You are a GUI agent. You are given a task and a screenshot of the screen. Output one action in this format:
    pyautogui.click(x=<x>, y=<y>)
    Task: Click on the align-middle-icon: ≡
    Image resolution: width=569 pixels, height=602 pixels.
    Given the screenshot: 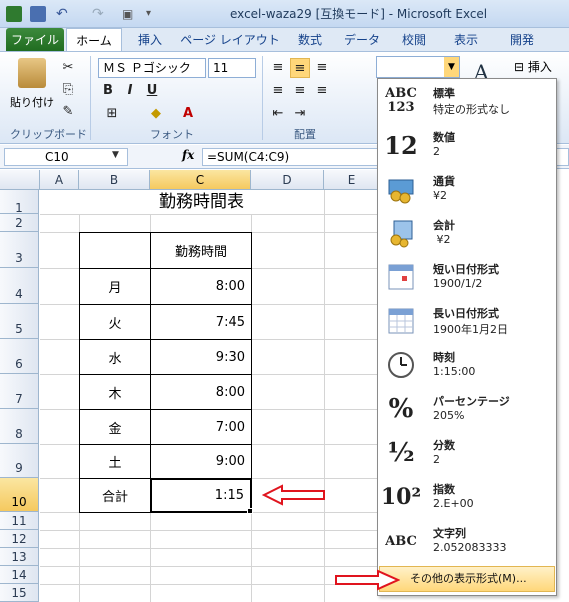 What is the action you would take?
    pyautogui.click(x=300, y=68)
    